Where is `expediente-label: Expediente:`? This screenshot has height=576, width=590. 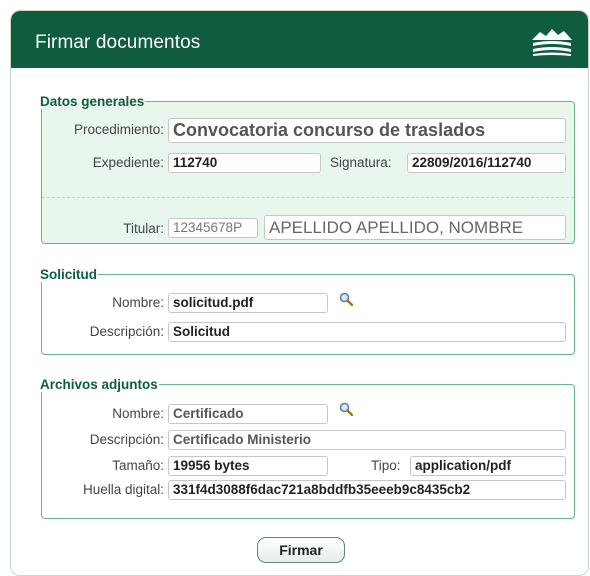 expediente-label: Expediente: is located at coordinates (128, 162).